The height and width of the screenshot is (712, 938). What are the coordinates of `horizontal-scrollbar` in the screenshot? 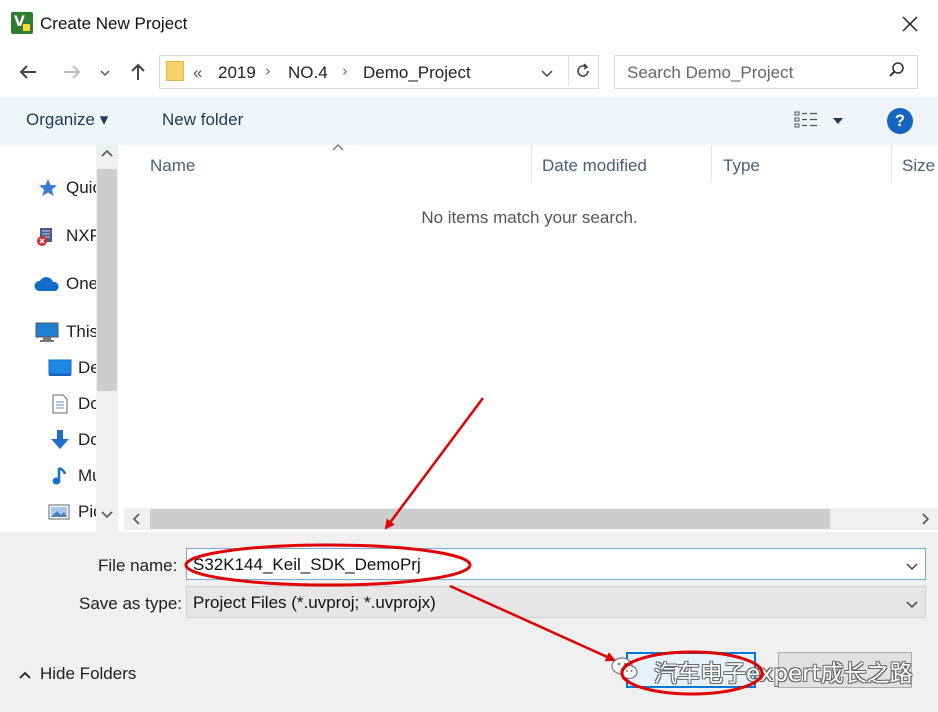 It's located at (531, 519).